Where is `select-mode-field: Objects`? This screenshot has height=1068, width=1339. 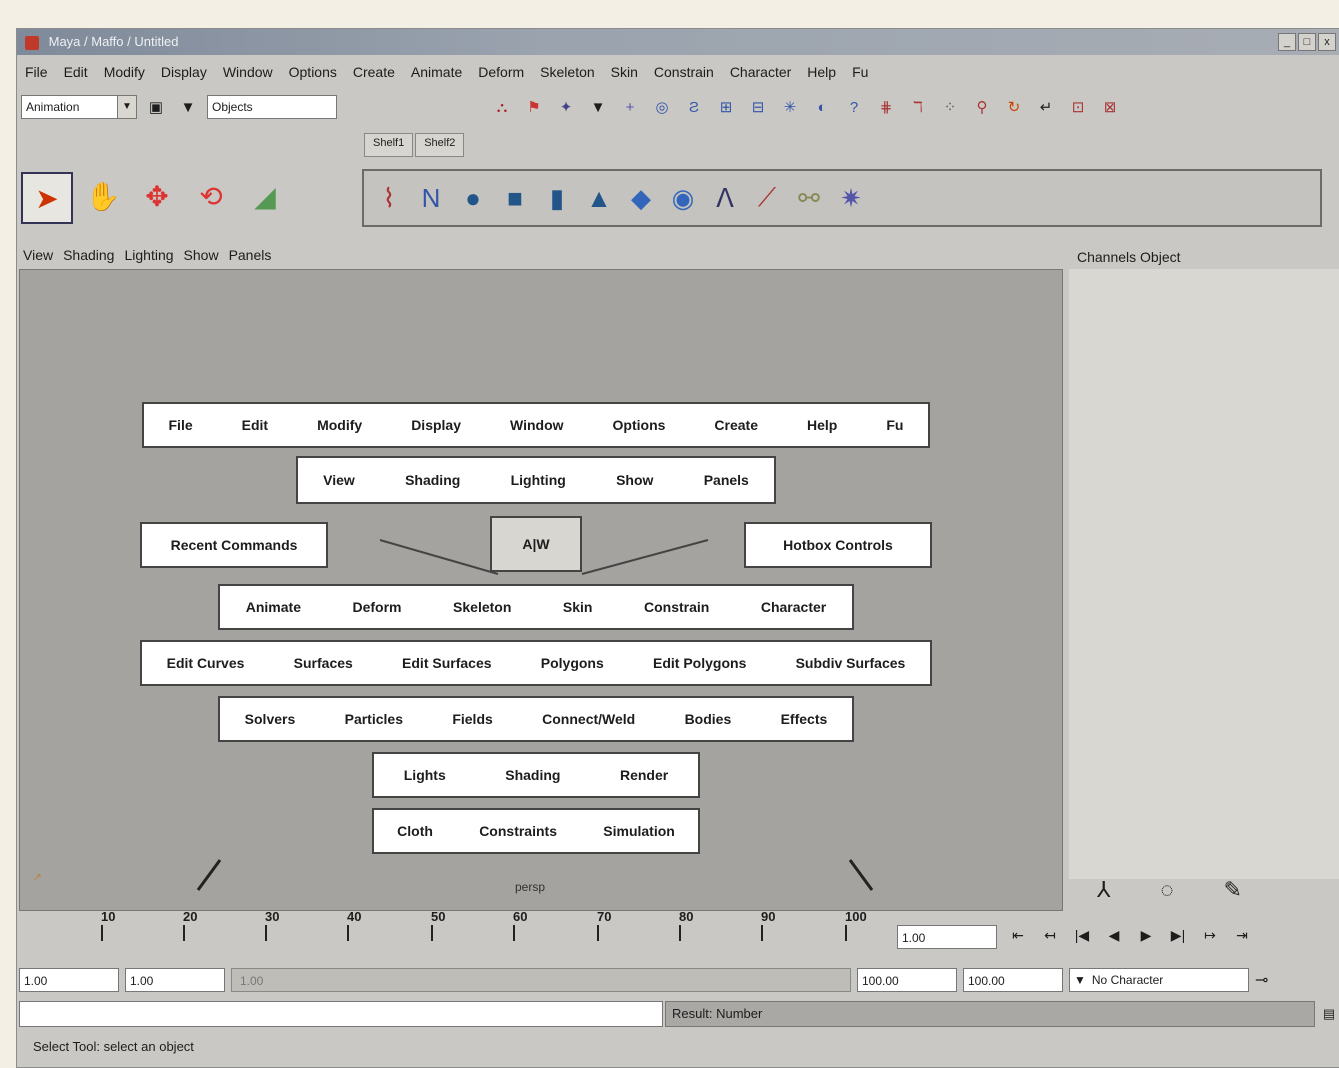 select-mode-field: Objects is located at coordinates (272, 107).